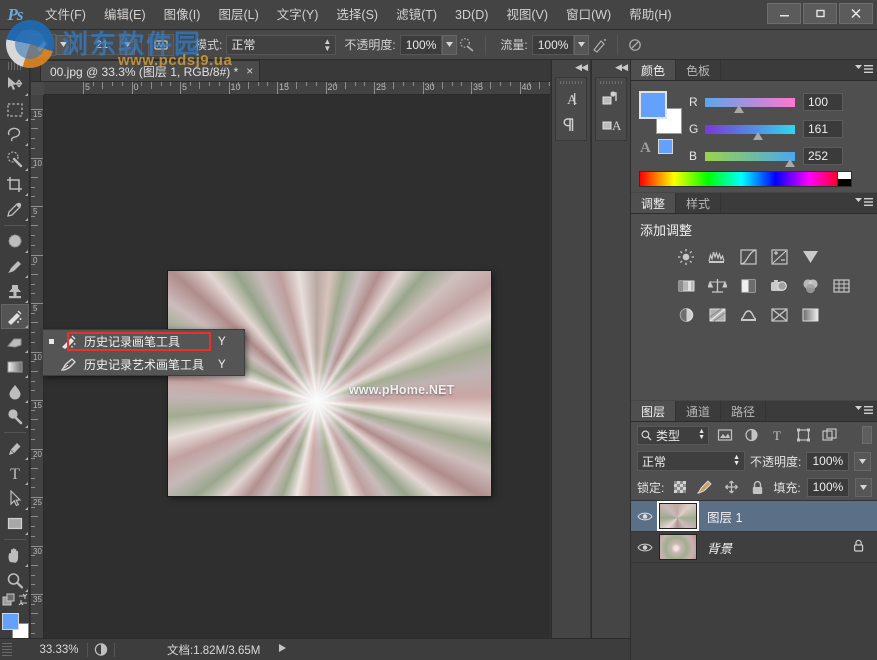 The height and width of the screenshot is (660, 877). I want to click on white-black-swatch, so click(844, 179).